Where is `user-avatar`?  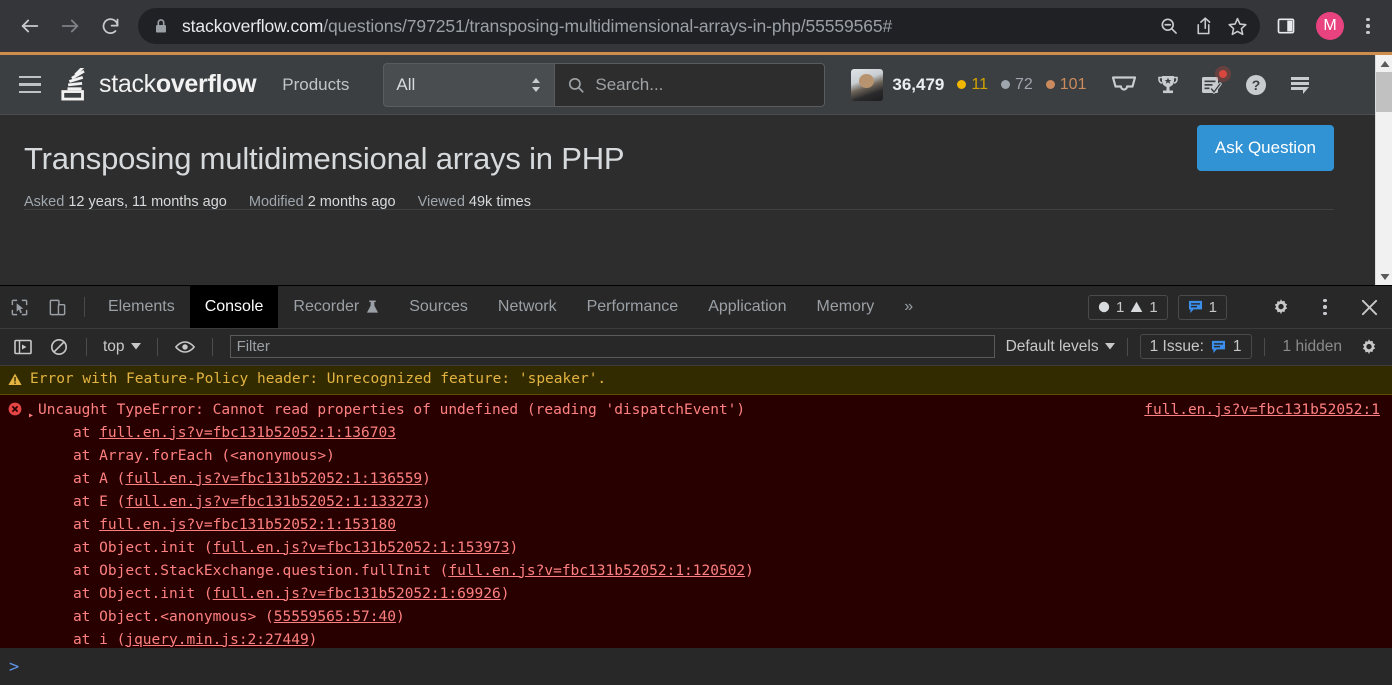
user-avatar is located at coordinates (867, 84).